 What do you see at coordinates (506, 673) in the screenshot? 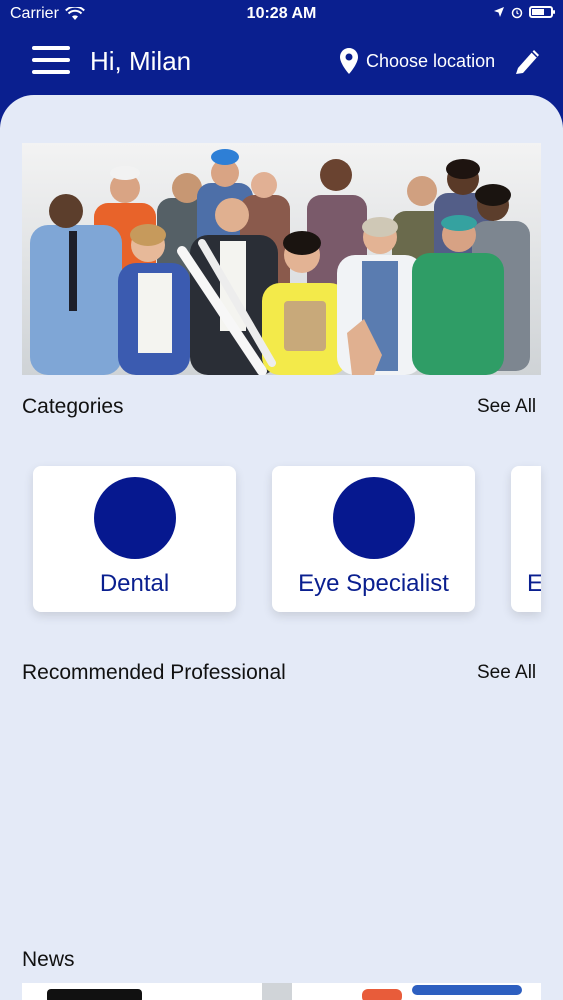
I see `recommended-see-all-link: See All` at bounding box center [506, 673].